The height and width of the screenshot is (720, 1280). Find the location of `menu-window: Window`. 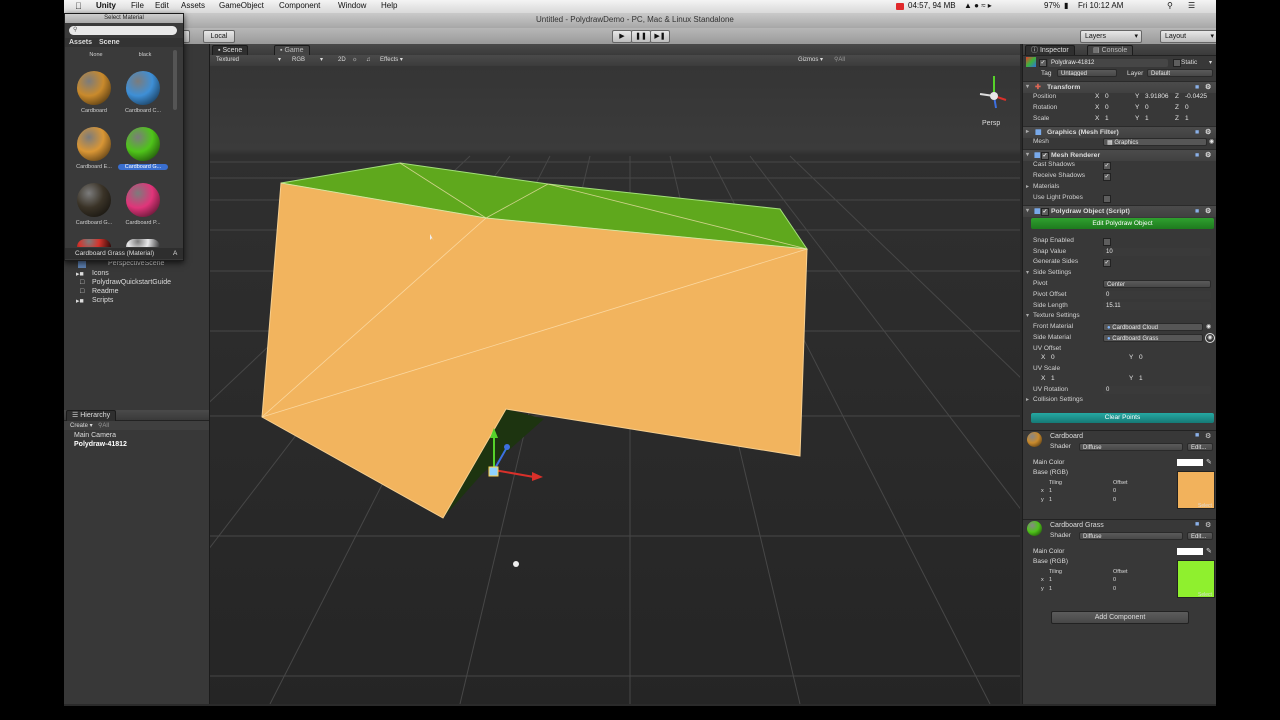

menu-window: Window is located at coordinates (352, 5).